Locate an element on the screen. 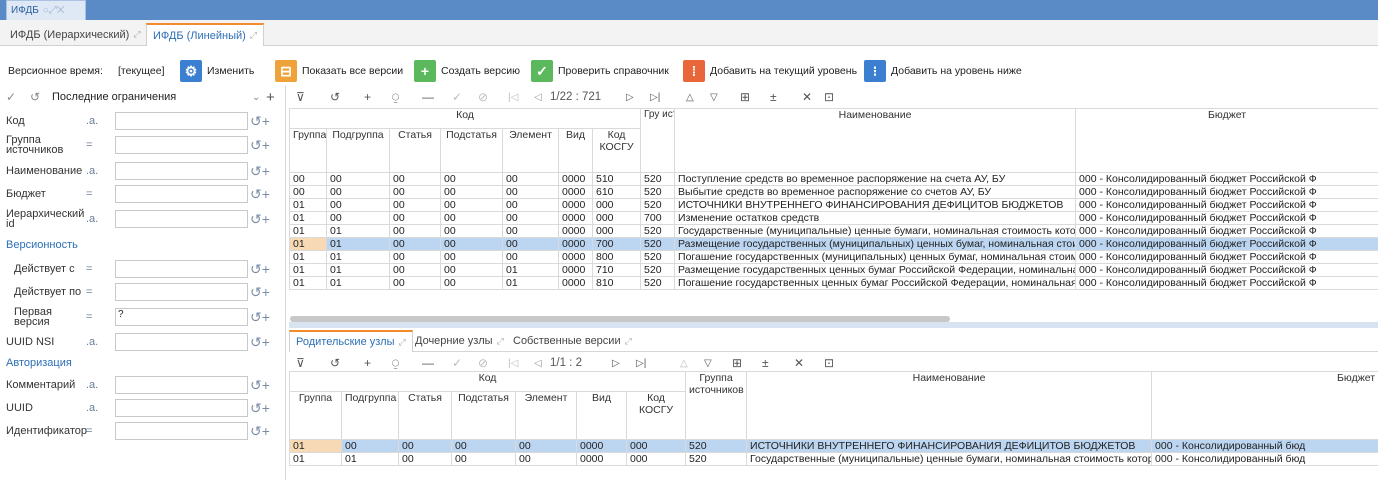  limits-select: Последние ограничения is located at coordinates (114, 97).